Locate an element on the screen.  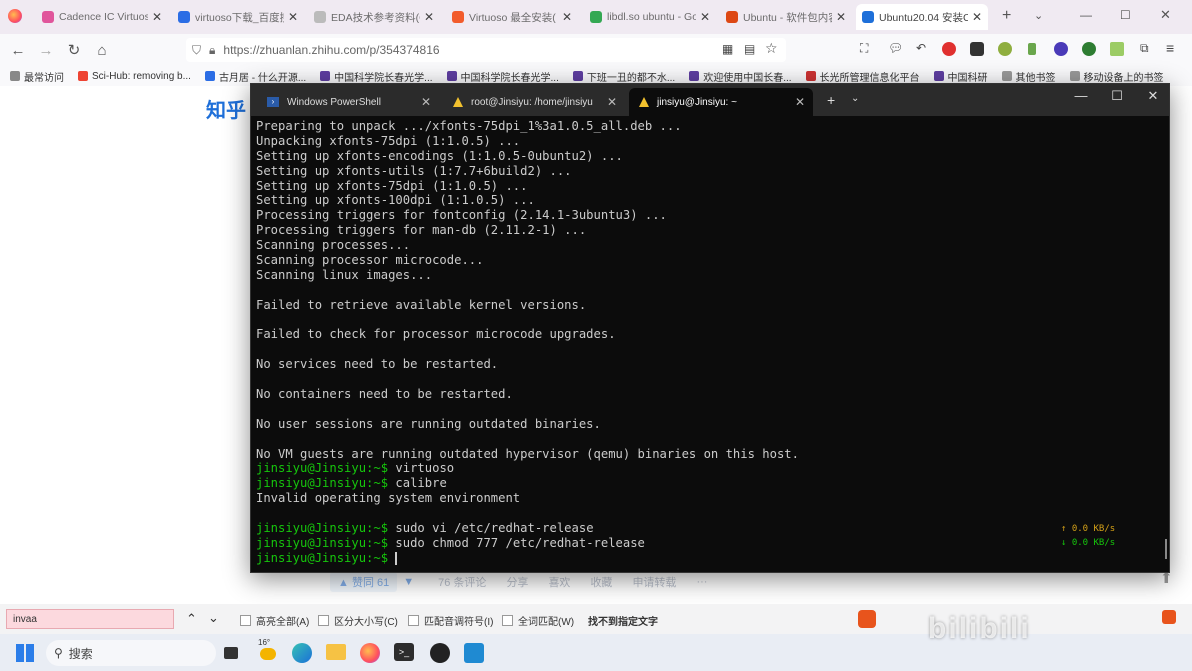
terminal-app-icon: >_ is located at coordinates (404, 652).